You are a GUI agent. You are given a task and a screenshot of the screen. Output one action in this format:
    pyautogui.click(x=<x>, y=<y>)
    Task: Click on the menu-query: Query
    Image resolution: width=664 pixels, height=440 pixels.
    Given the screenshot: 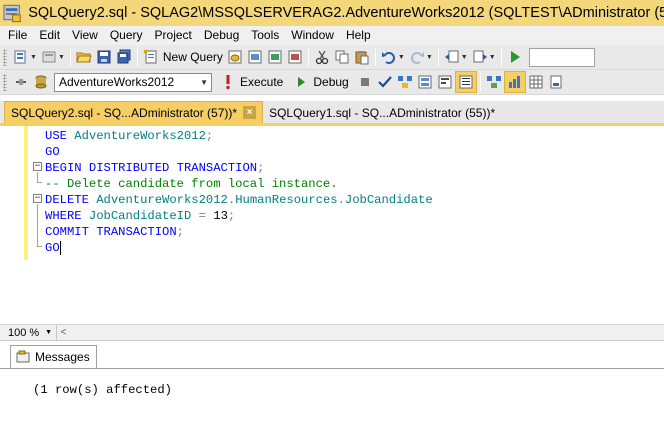 What is the action you would take?
    pyautogui.click(x=126, y=35)
    